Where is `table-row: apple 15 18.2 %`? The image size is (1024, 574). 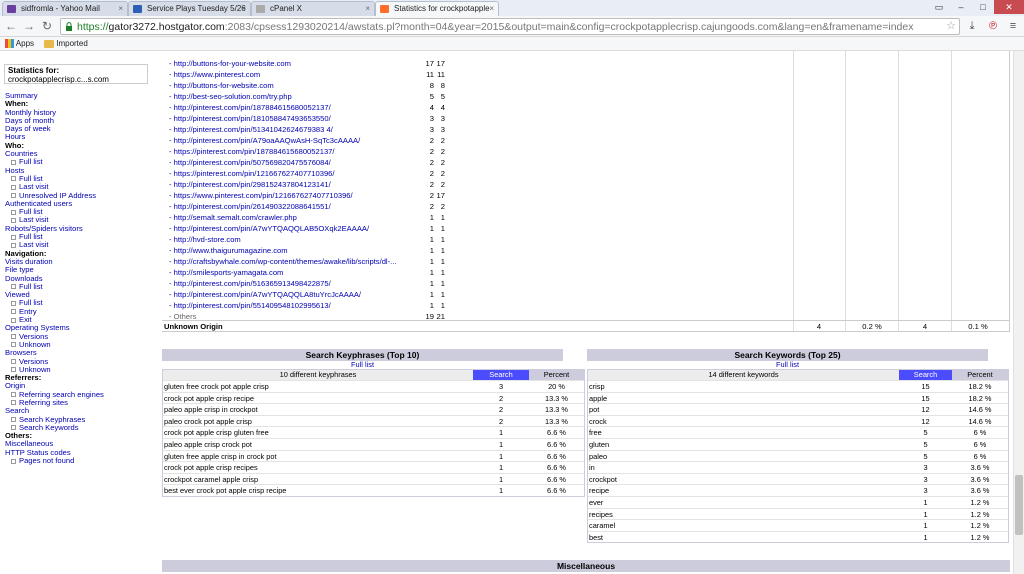
table-row: apple 15 18.2 % is located at coordinates (798, 397).